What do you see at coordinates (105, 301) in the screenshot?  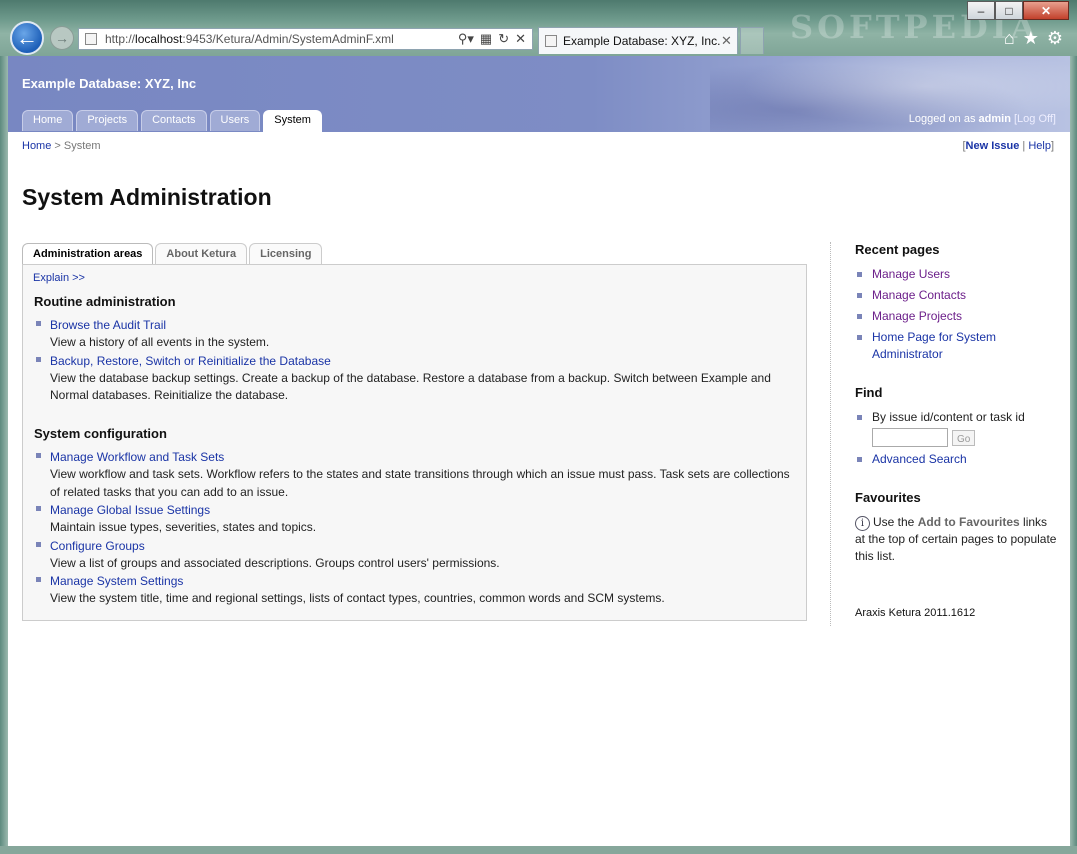 I see `routine-heading: Routine administration` at bounding box center [105, 301].